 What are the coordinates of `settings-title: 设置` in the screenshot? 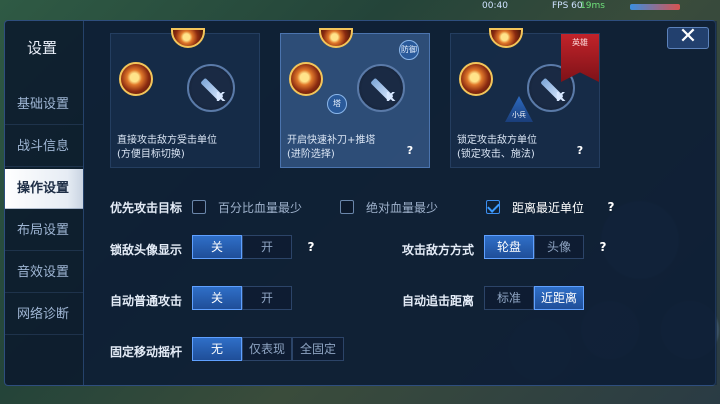 It's located at (42, 48).